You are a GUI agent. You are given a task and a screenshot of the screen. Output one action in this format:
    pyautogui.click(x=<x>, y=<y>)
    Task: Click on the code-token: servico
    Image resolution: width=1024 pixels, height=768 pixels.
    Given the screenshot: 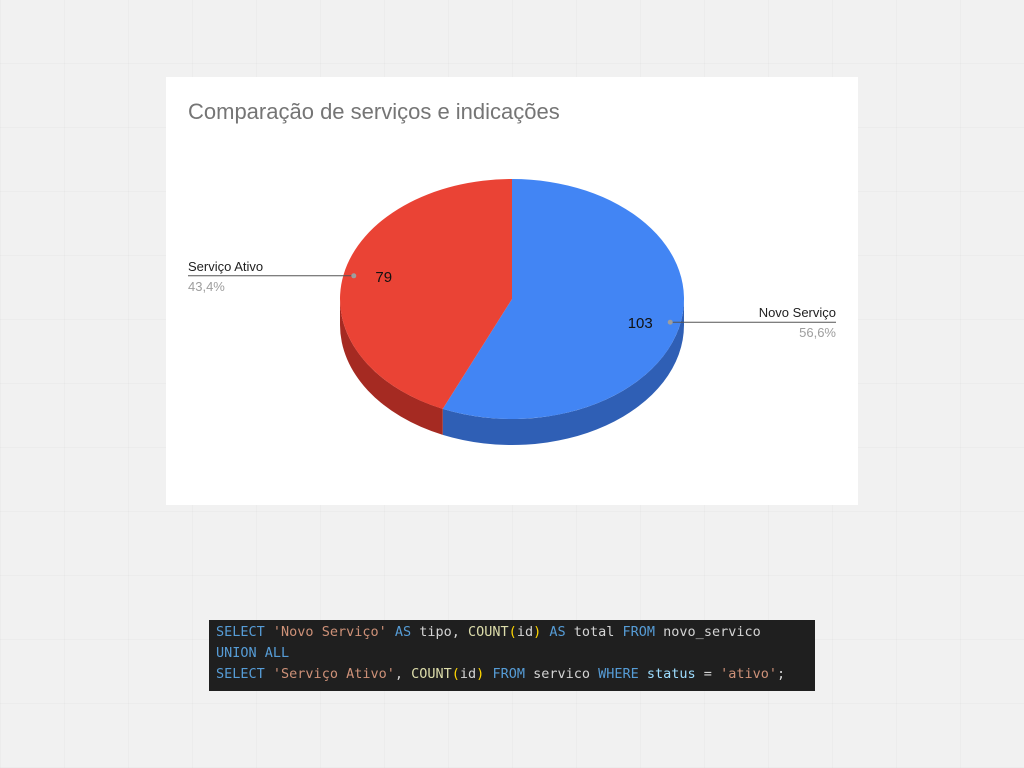 What is the action you would take?
    pyautogui.click(x=561, y=674)
    